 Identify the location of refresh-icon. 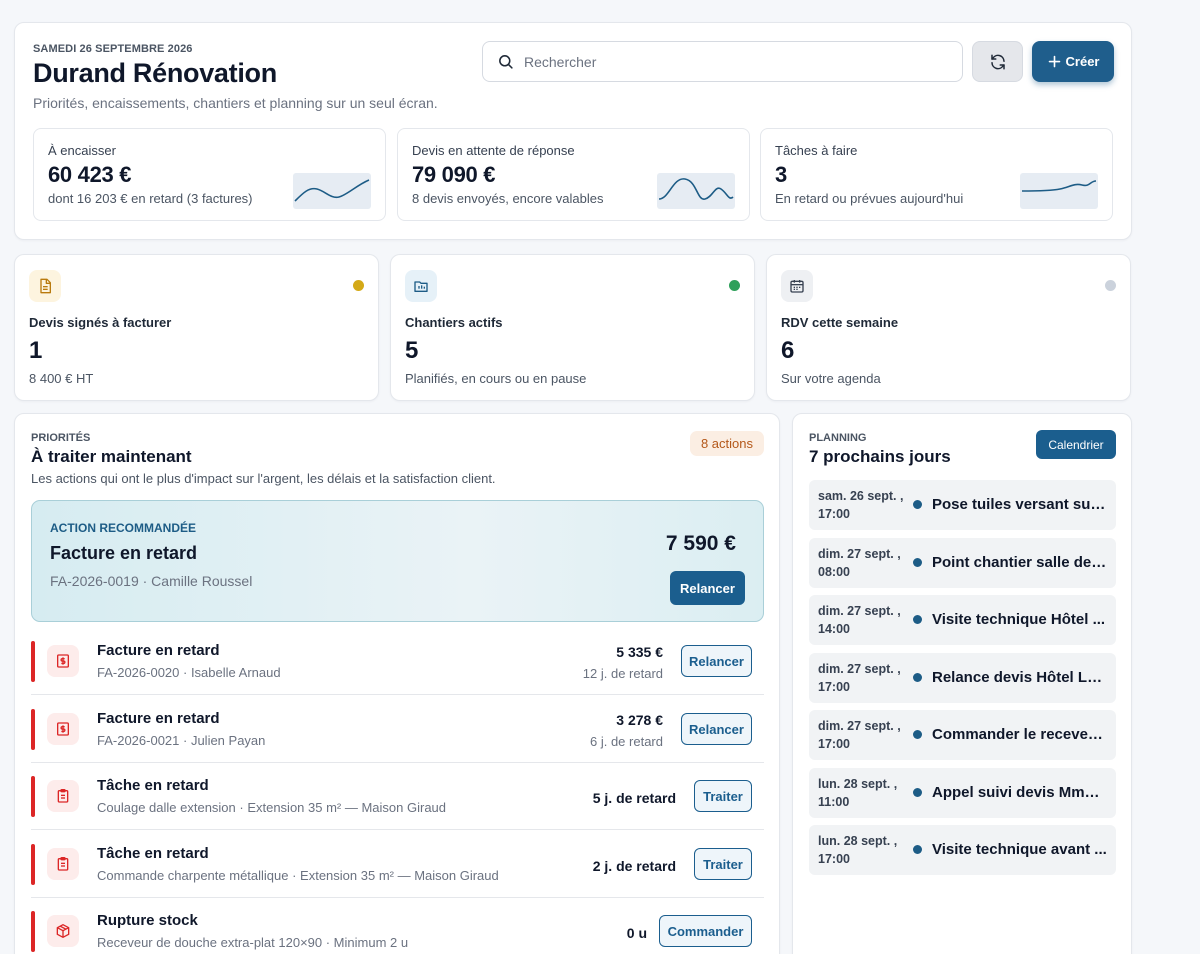
(997, 61).